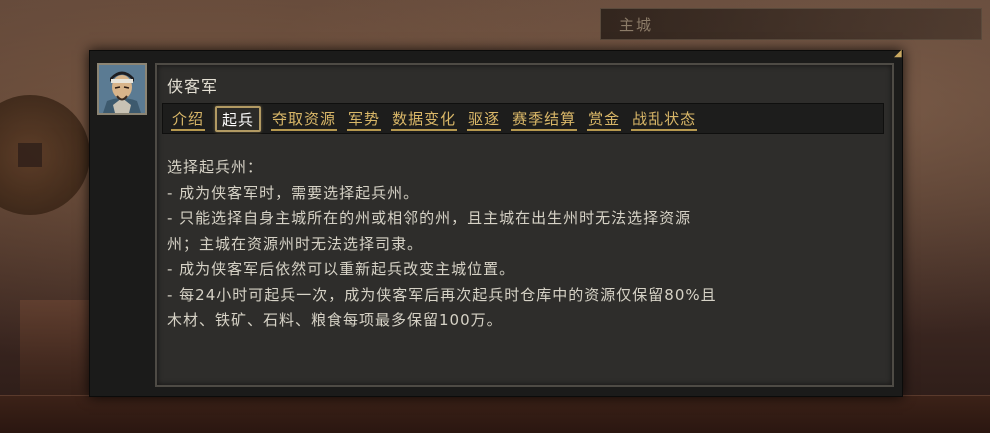 The width and height of the screenshot is (990, 433). Describe the element at coordinates (304, 119) in the screenshot. I see `tab-2: 夺取资源` at that location.